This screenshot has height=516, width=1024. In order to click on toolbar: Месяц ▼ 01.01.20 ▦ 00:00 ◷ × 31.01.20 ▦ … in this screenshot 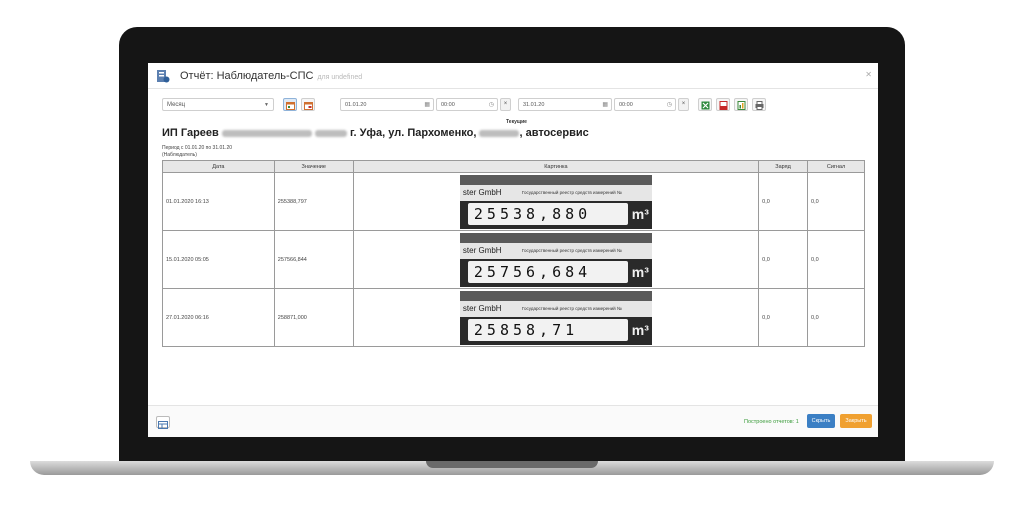, I will do `click(467, 105)`.